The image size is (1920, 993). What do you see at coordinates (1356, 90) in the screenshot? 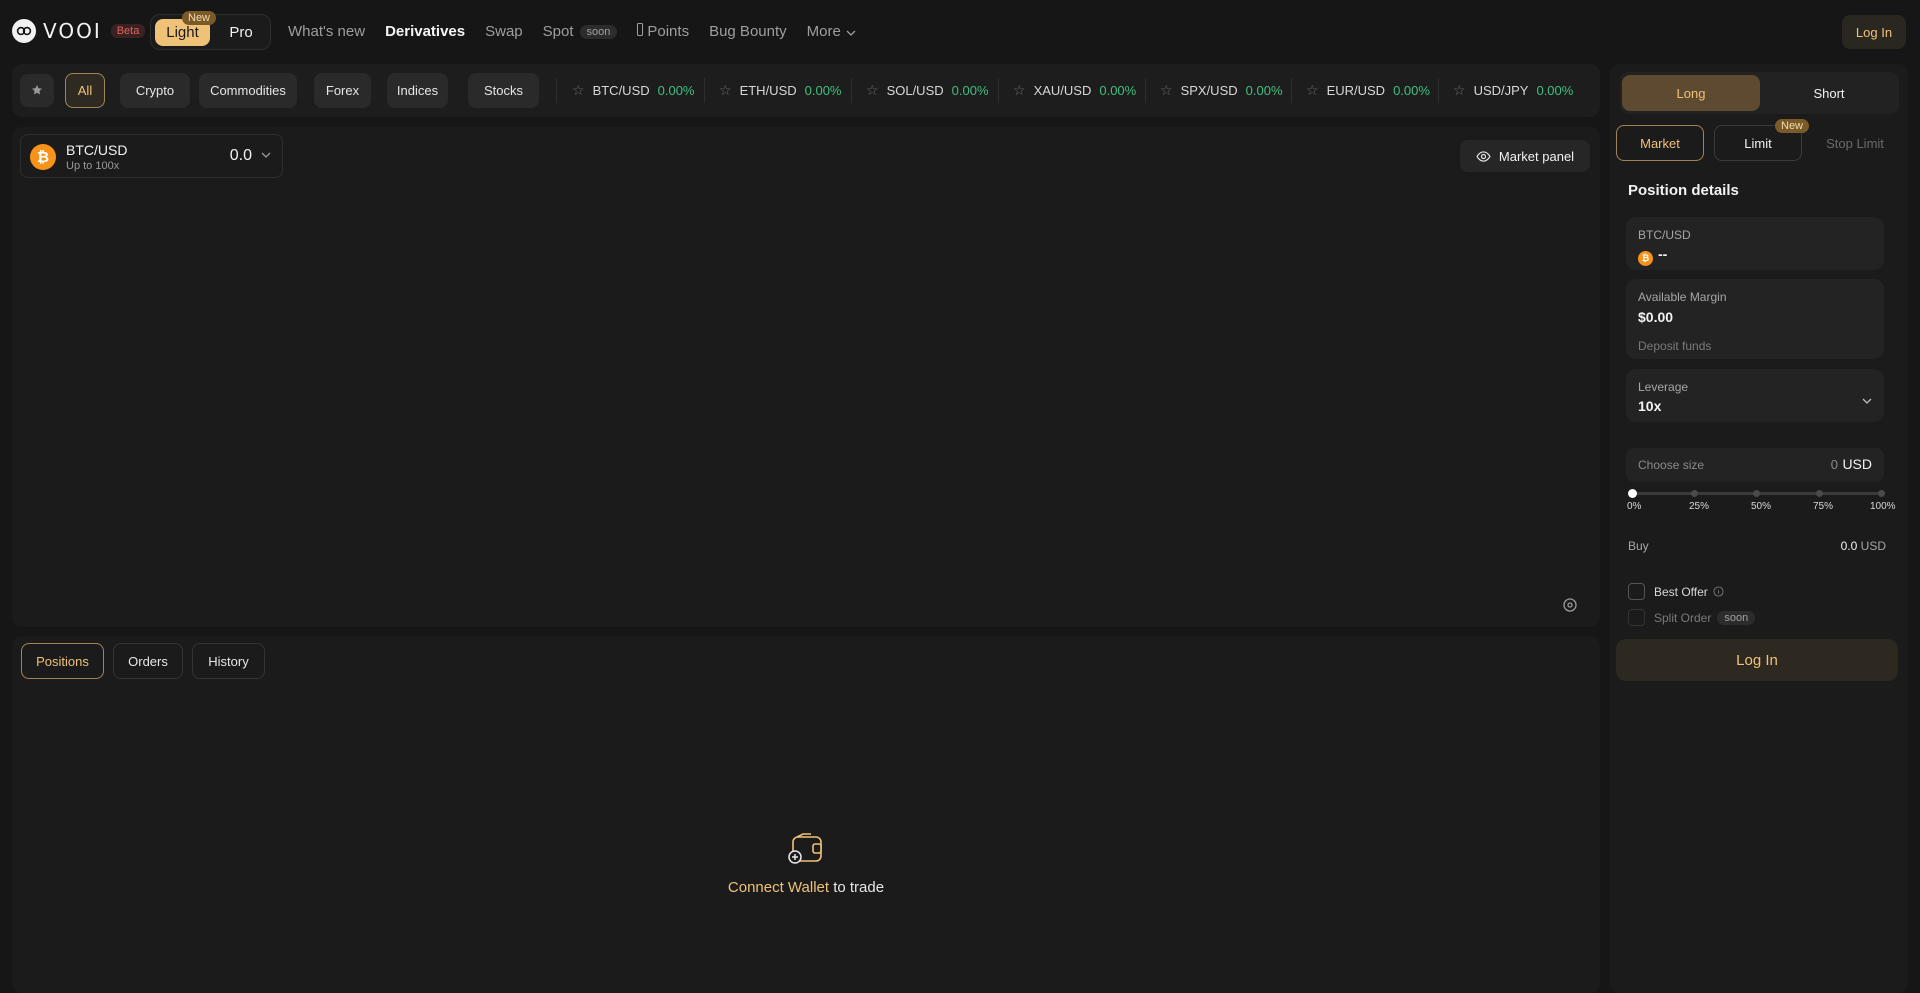
I see `ticker-symbol: EUR/USD` at bounding box center [1356, 90].